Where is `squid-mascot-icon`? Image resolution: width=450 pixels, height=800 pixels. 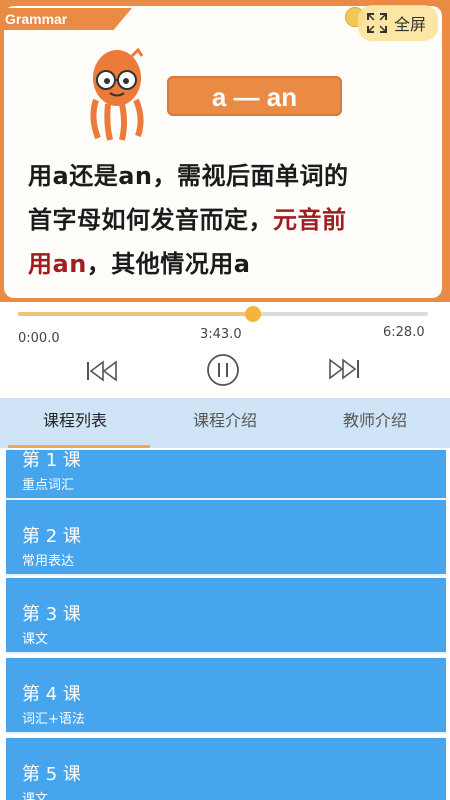 squid-mascot-icon is located at coordinates (117, 94).